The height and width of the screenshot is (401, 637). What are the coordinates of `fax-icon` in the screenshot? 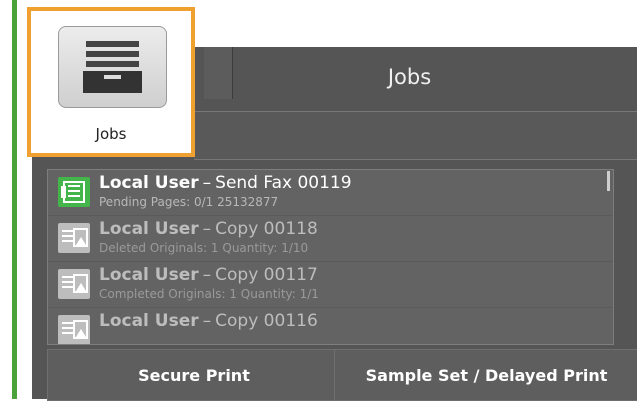 It's located at (74, 192).